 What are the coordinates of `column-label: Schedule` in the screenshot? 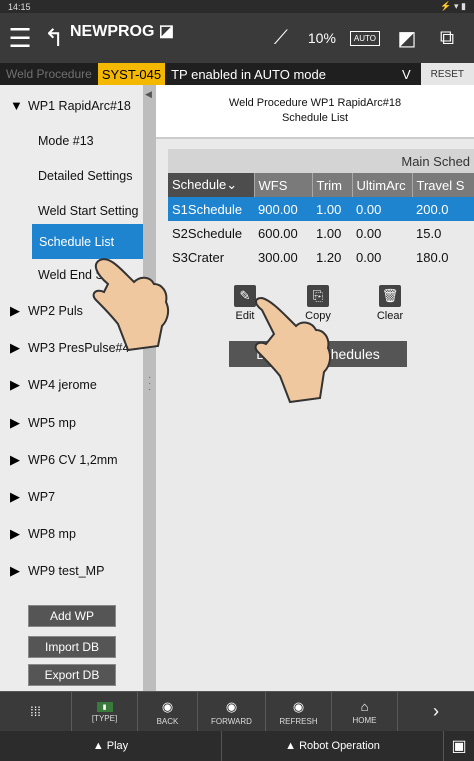 It's located at (199, 184).